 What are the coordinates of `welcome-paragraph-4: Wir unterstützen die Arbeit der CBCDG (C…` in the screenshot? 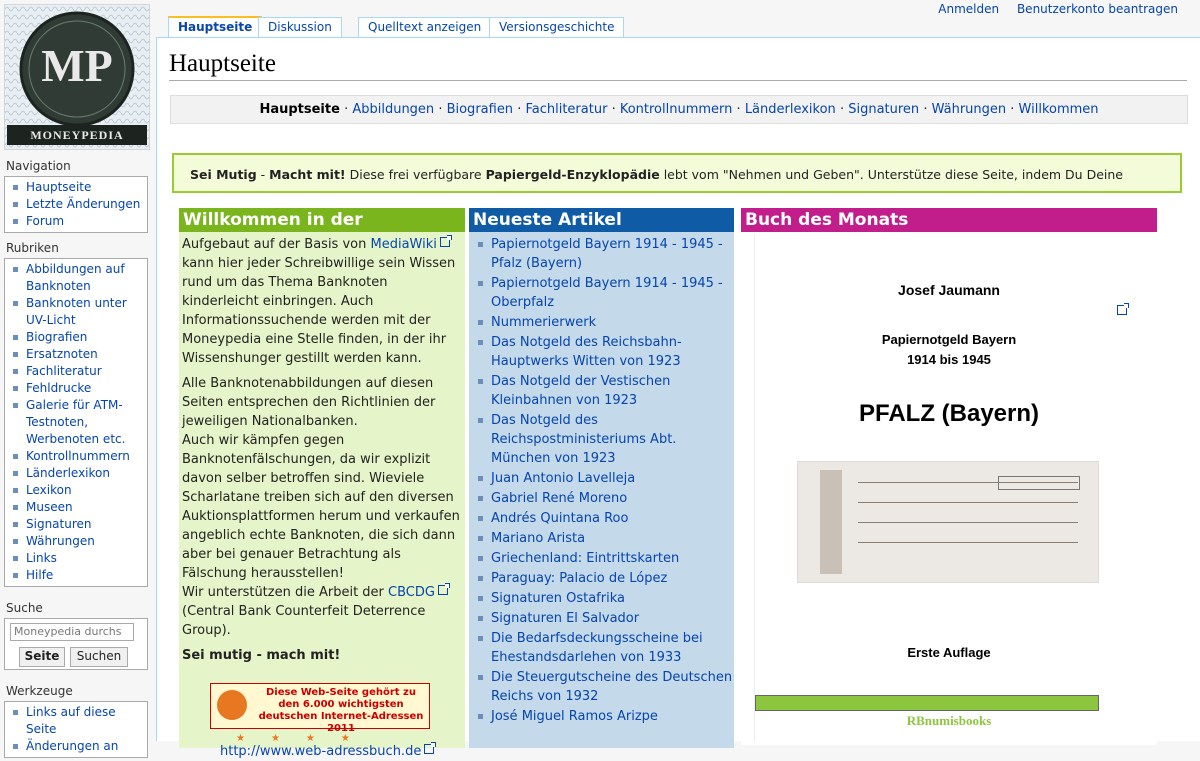 It's located at (322, 611).